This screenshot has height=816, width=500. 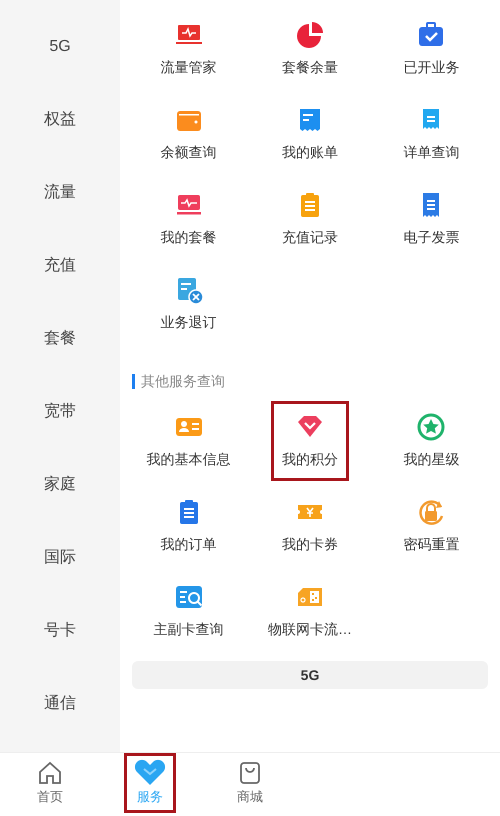 I want to click on service-item: 电子发票, so click(x=431, y=218).